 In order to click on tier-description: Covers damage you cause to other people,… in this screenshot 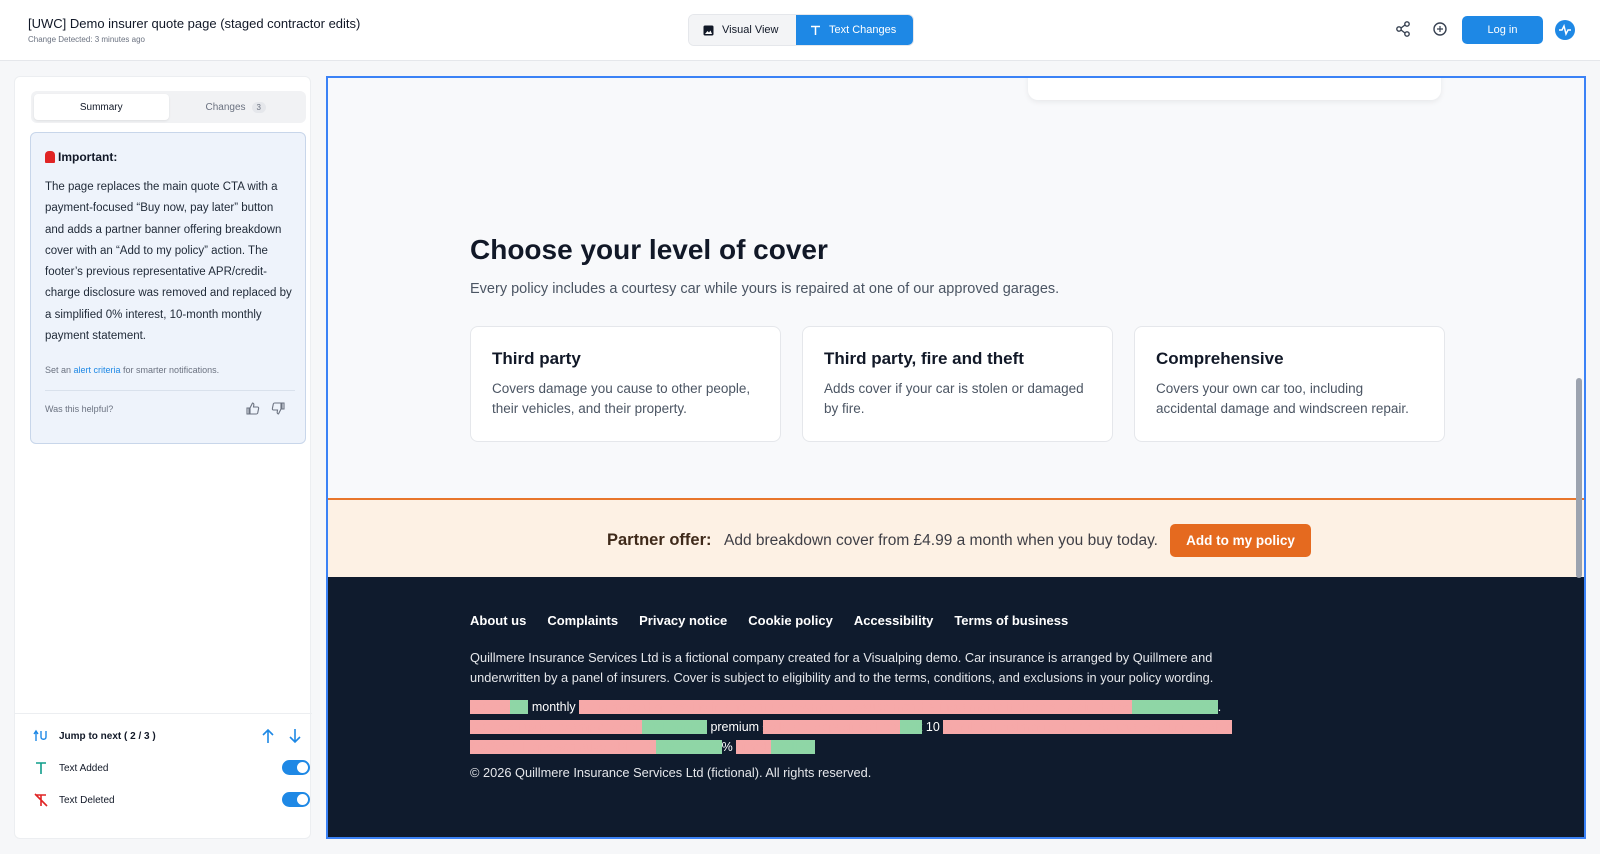, I will do `click(621, 398)`.